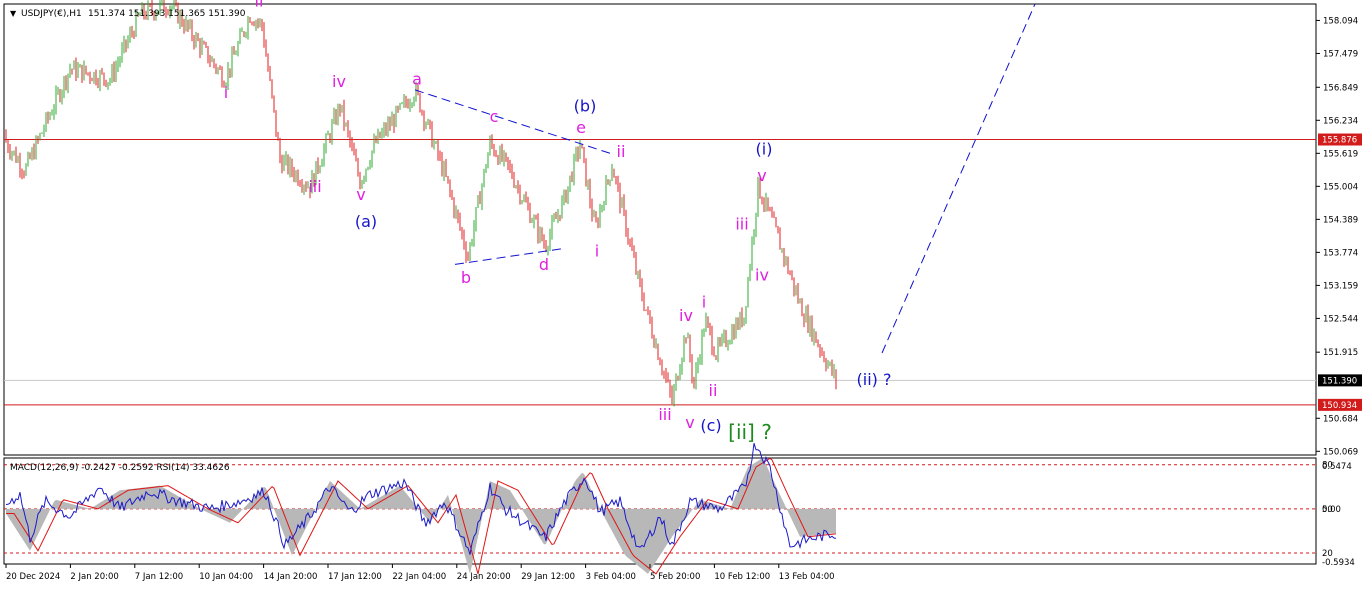  What do you see at coordinates (1340, 220) in the screenshot?
I see `price-tick-label: 154.389` at bounding box center [1340, 220].